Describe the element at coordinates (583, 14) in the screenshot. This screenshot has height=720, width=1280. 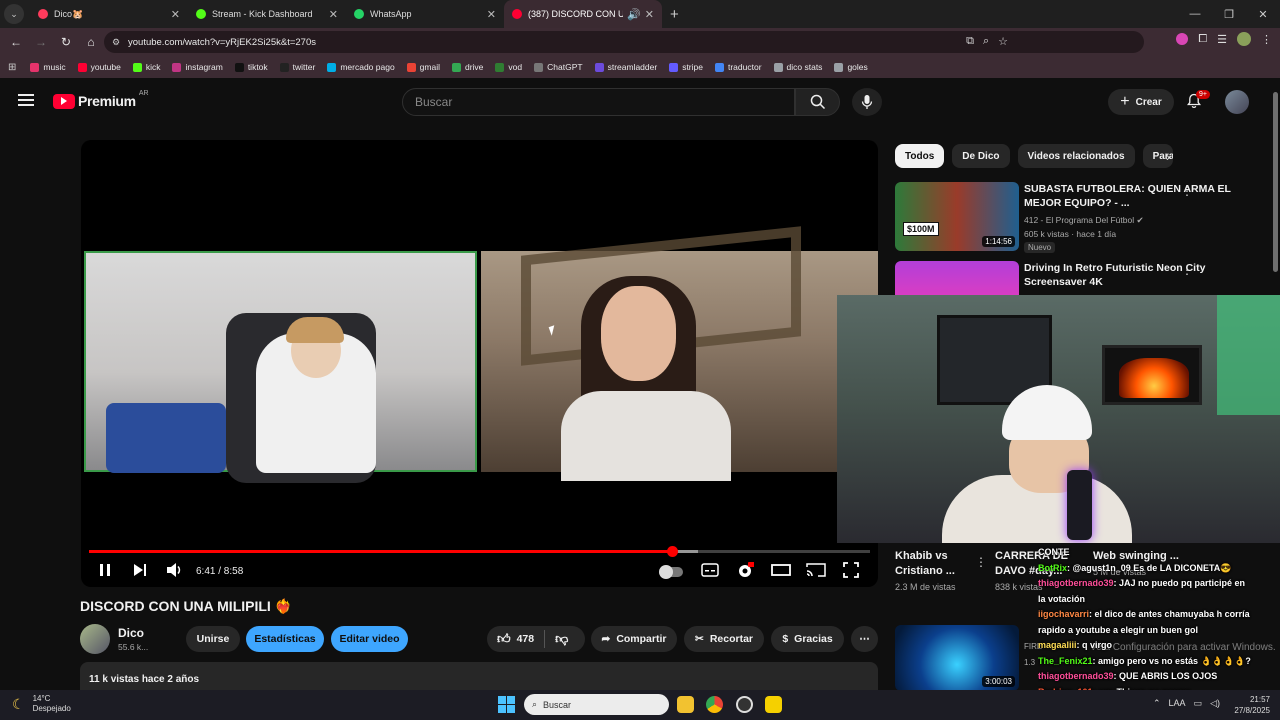
I see `tab-youtube-video: (387) DISCORD CON UNA M...🔊 ✕` at that location.